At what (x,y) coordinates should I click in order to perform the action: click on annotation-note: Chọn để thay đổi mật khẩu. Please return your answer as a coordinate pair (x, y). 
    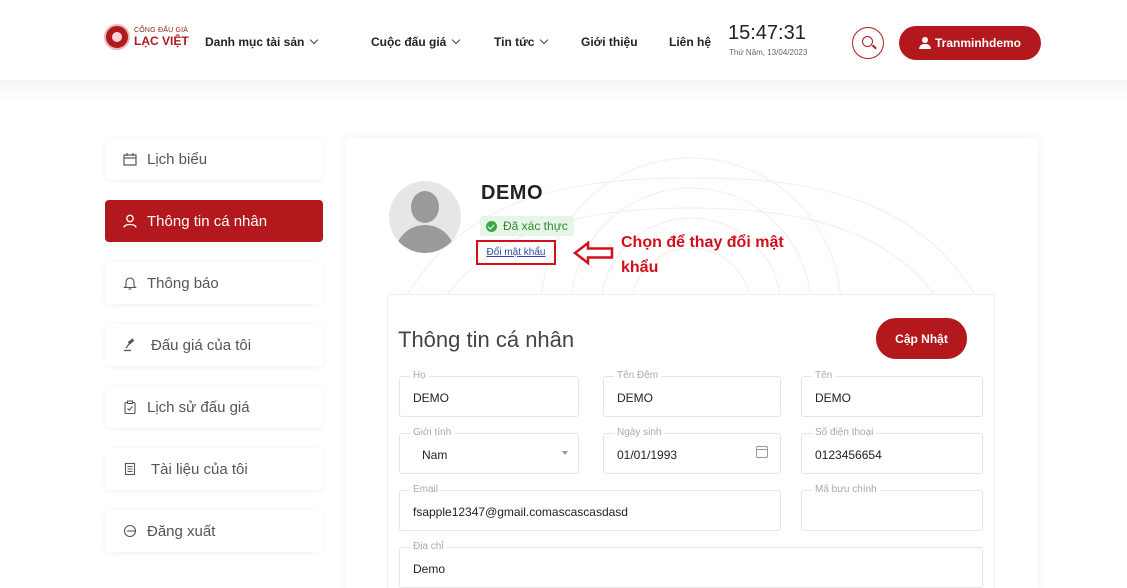
    Looking at the image, I should click on (702, 255).